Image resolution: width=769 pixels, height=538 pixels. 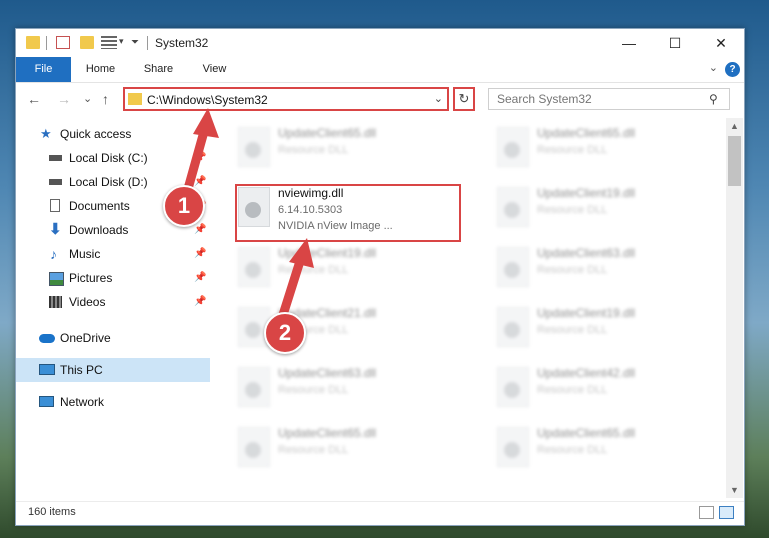 I want to click on minimize-button: —, so click(x=629, y=43).